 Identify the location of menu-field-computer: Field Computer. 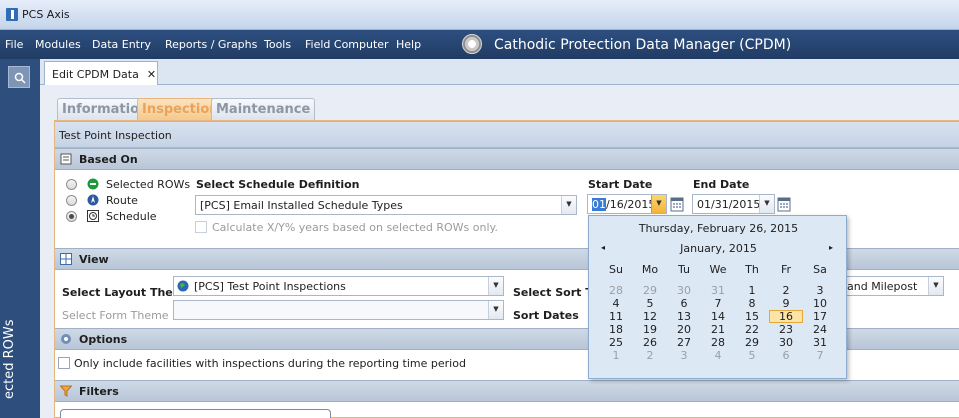
(347, 44).